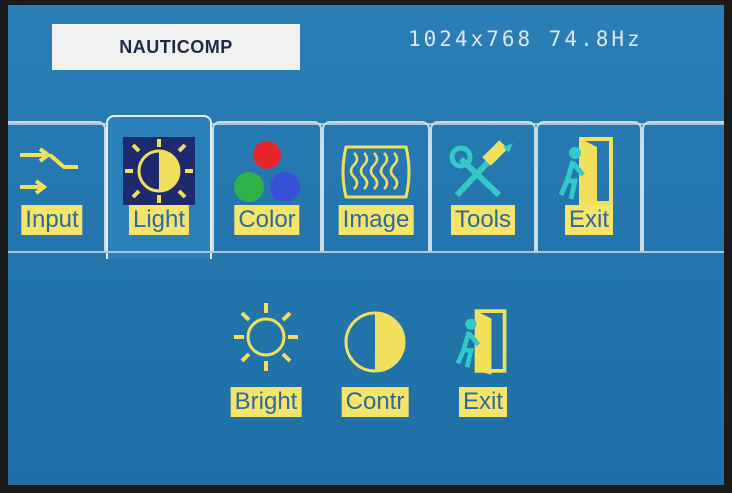  I want to click on tab-input: Input, so click(57, 187).